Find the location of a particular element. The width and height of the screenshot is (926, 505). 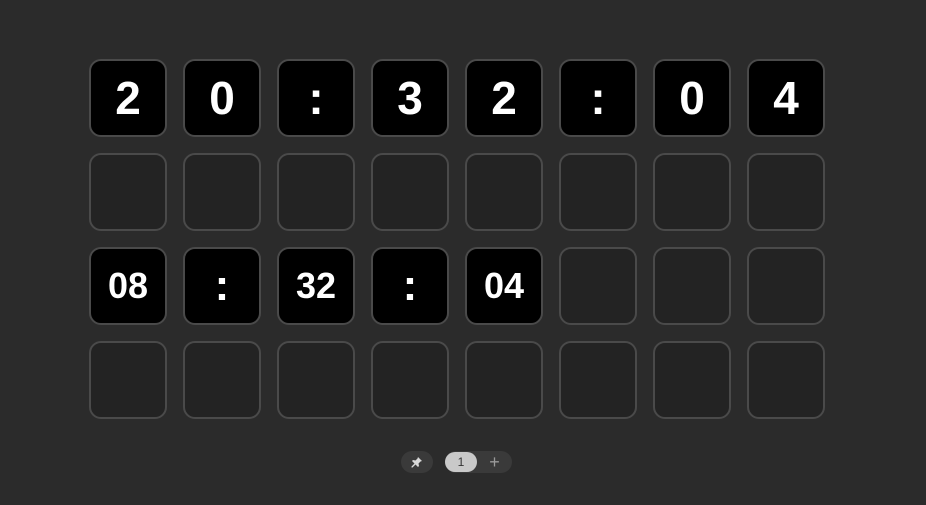

key-clock-minutes: 32 is located at coordinates (316, 286).